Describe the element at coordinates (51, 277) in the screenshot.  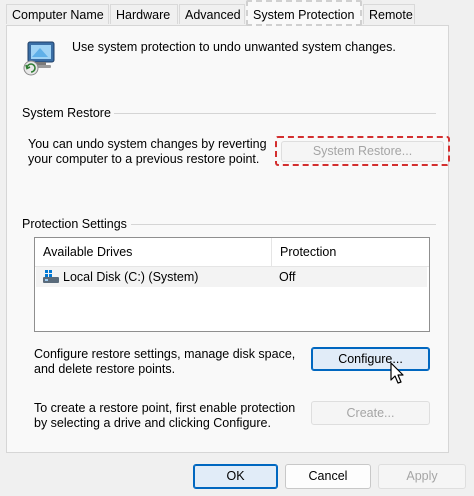
I see `local-disk-icon` at that location.